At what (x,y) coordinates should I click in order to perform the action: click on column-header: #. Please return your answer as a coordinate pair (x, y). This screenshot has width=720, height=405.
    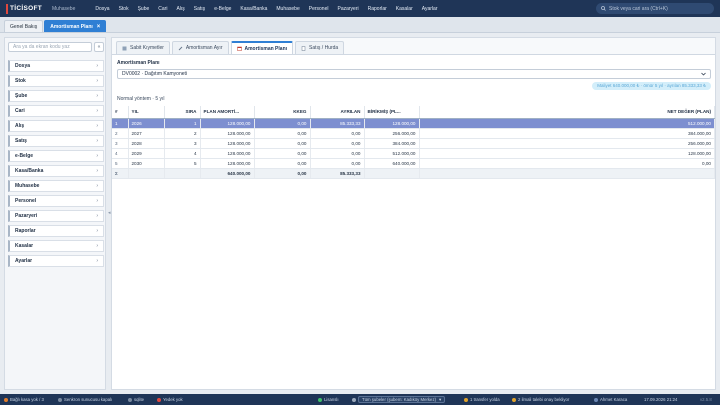
    Looking at the image, I should click on (120, 112).